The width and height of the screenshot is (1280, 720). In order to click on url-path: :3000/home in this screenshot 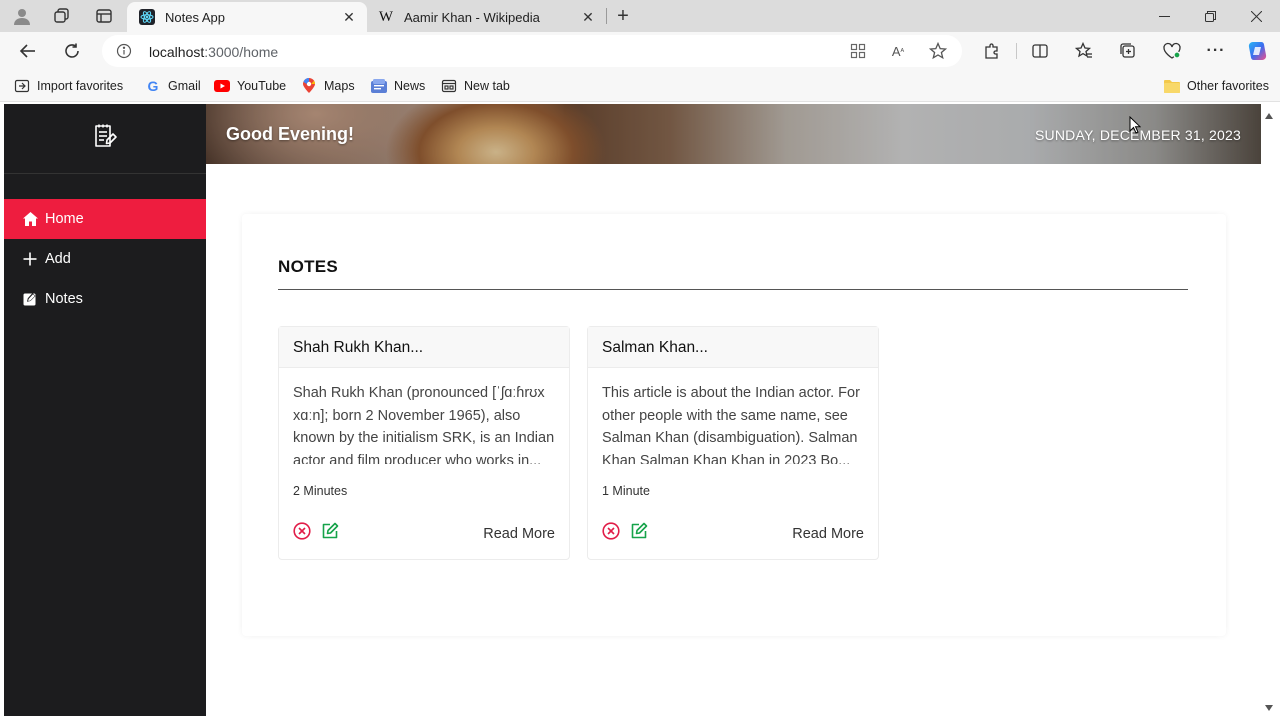, I will do `click(241, 52)`.